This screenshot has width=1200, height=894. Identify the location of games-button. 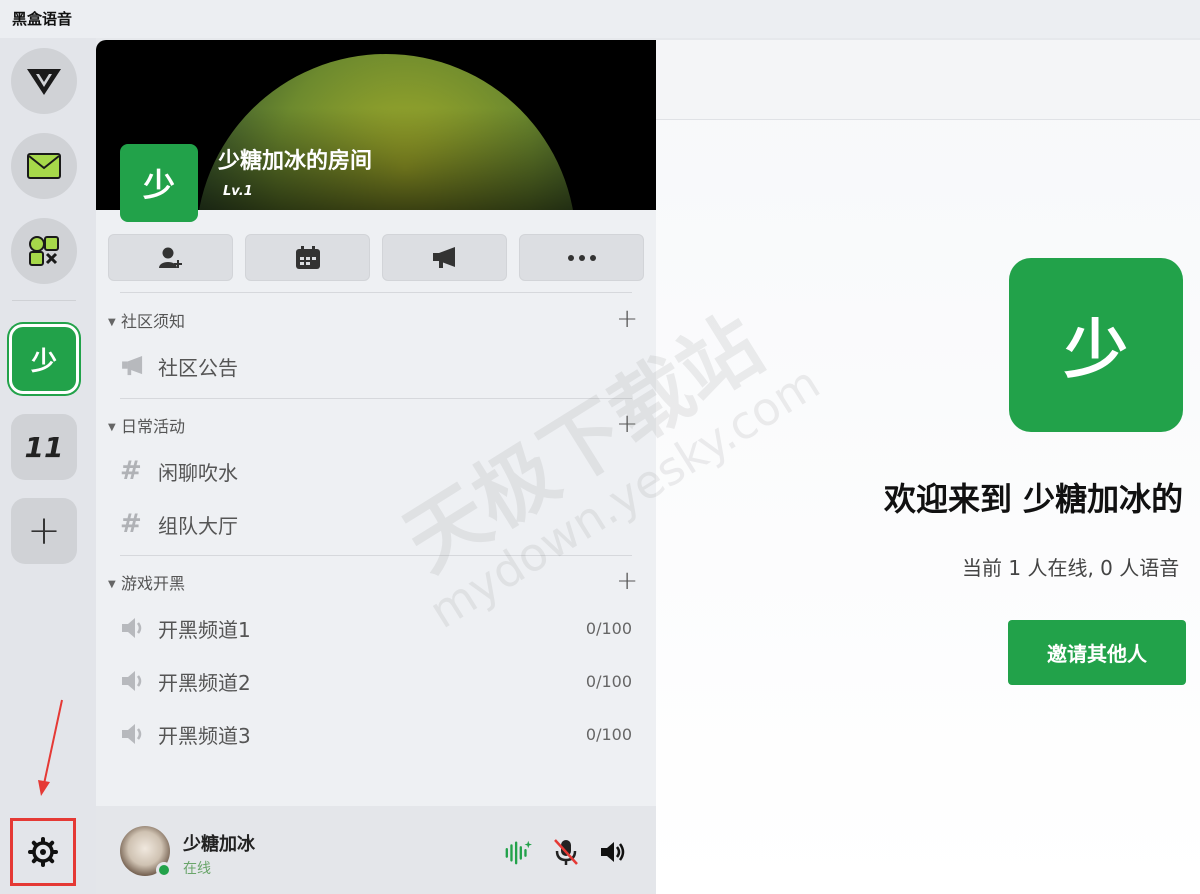
(44, 251).